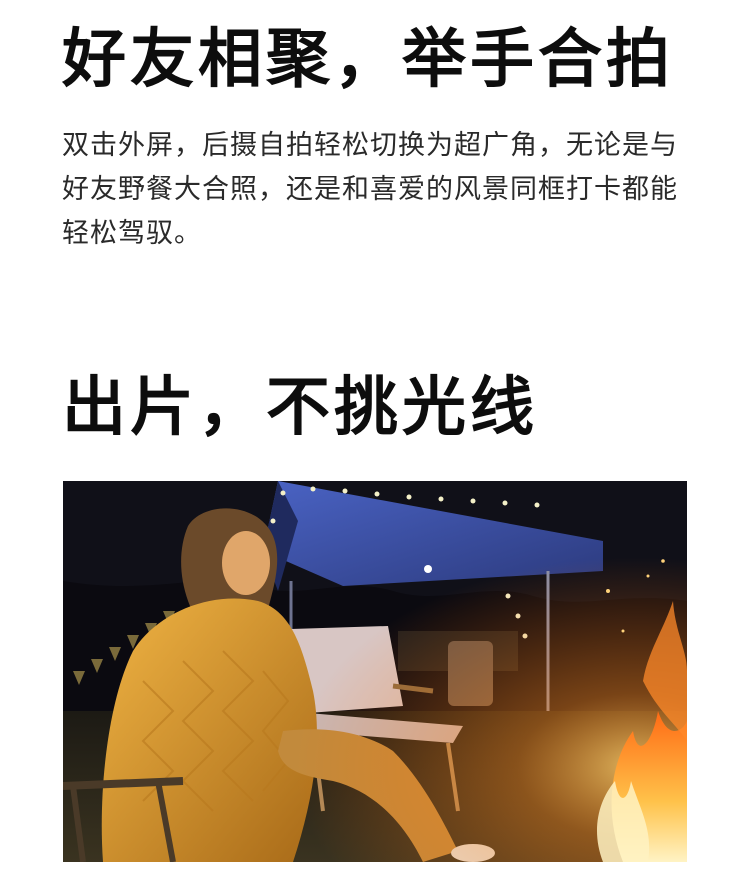  I want to click on section-title-low-light: 出片，不挑光线, so click(300, 408).